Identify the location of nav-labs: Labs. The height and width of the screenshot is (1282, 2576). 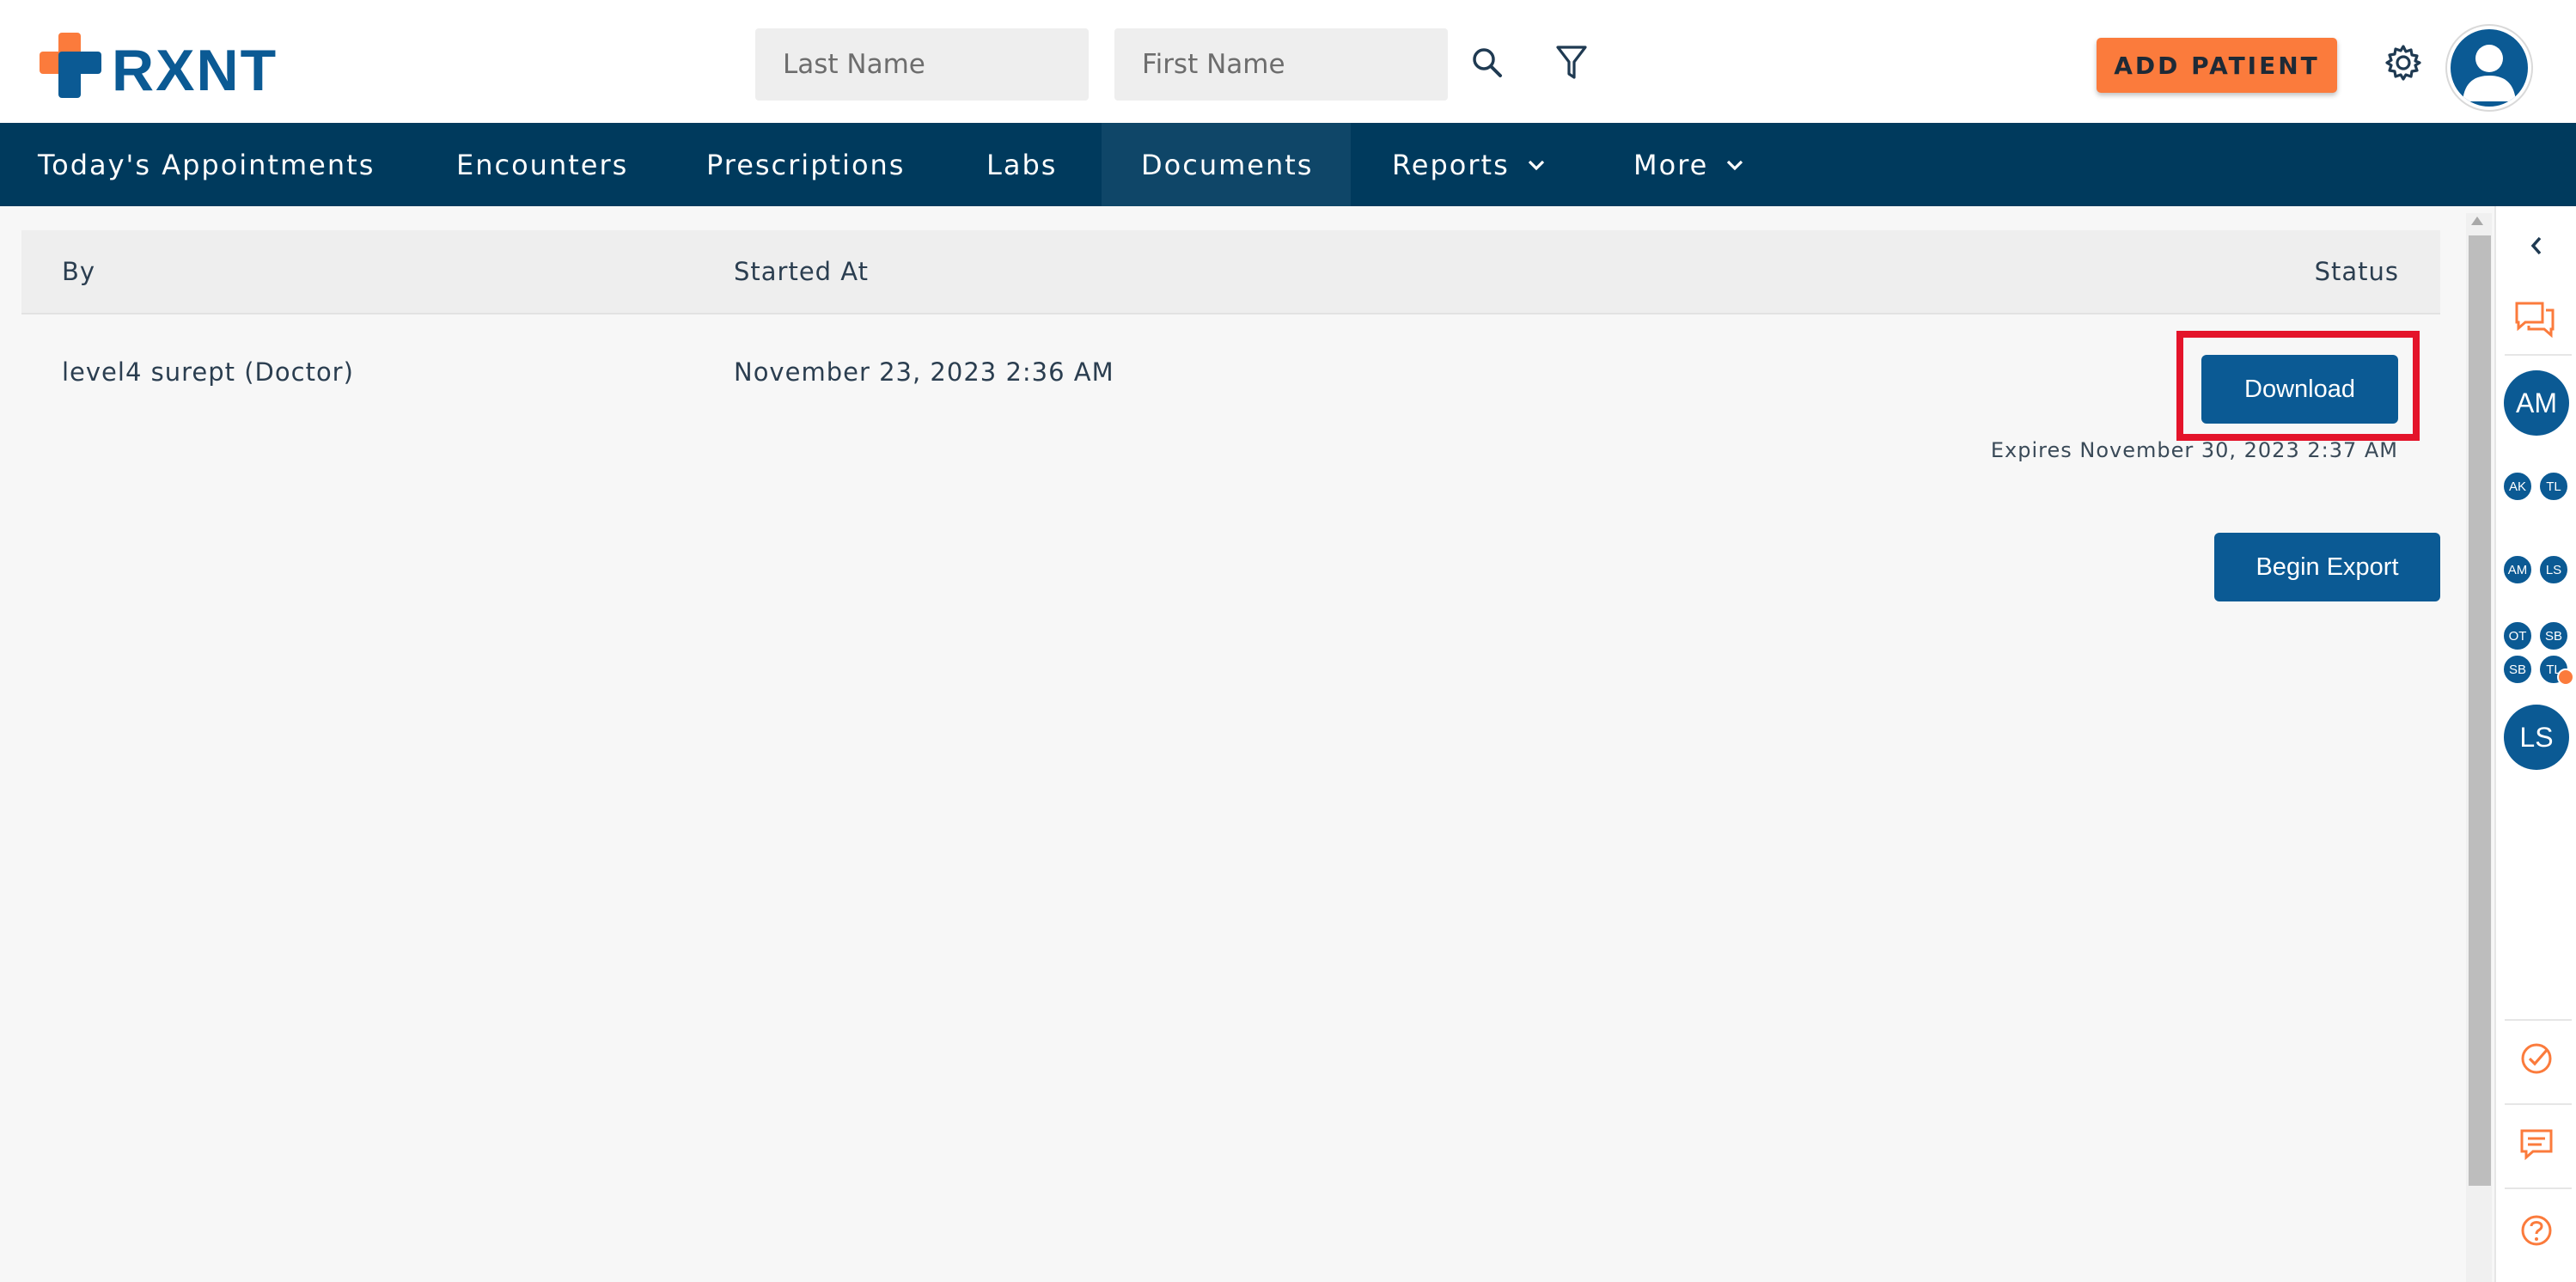
(1021, 164).